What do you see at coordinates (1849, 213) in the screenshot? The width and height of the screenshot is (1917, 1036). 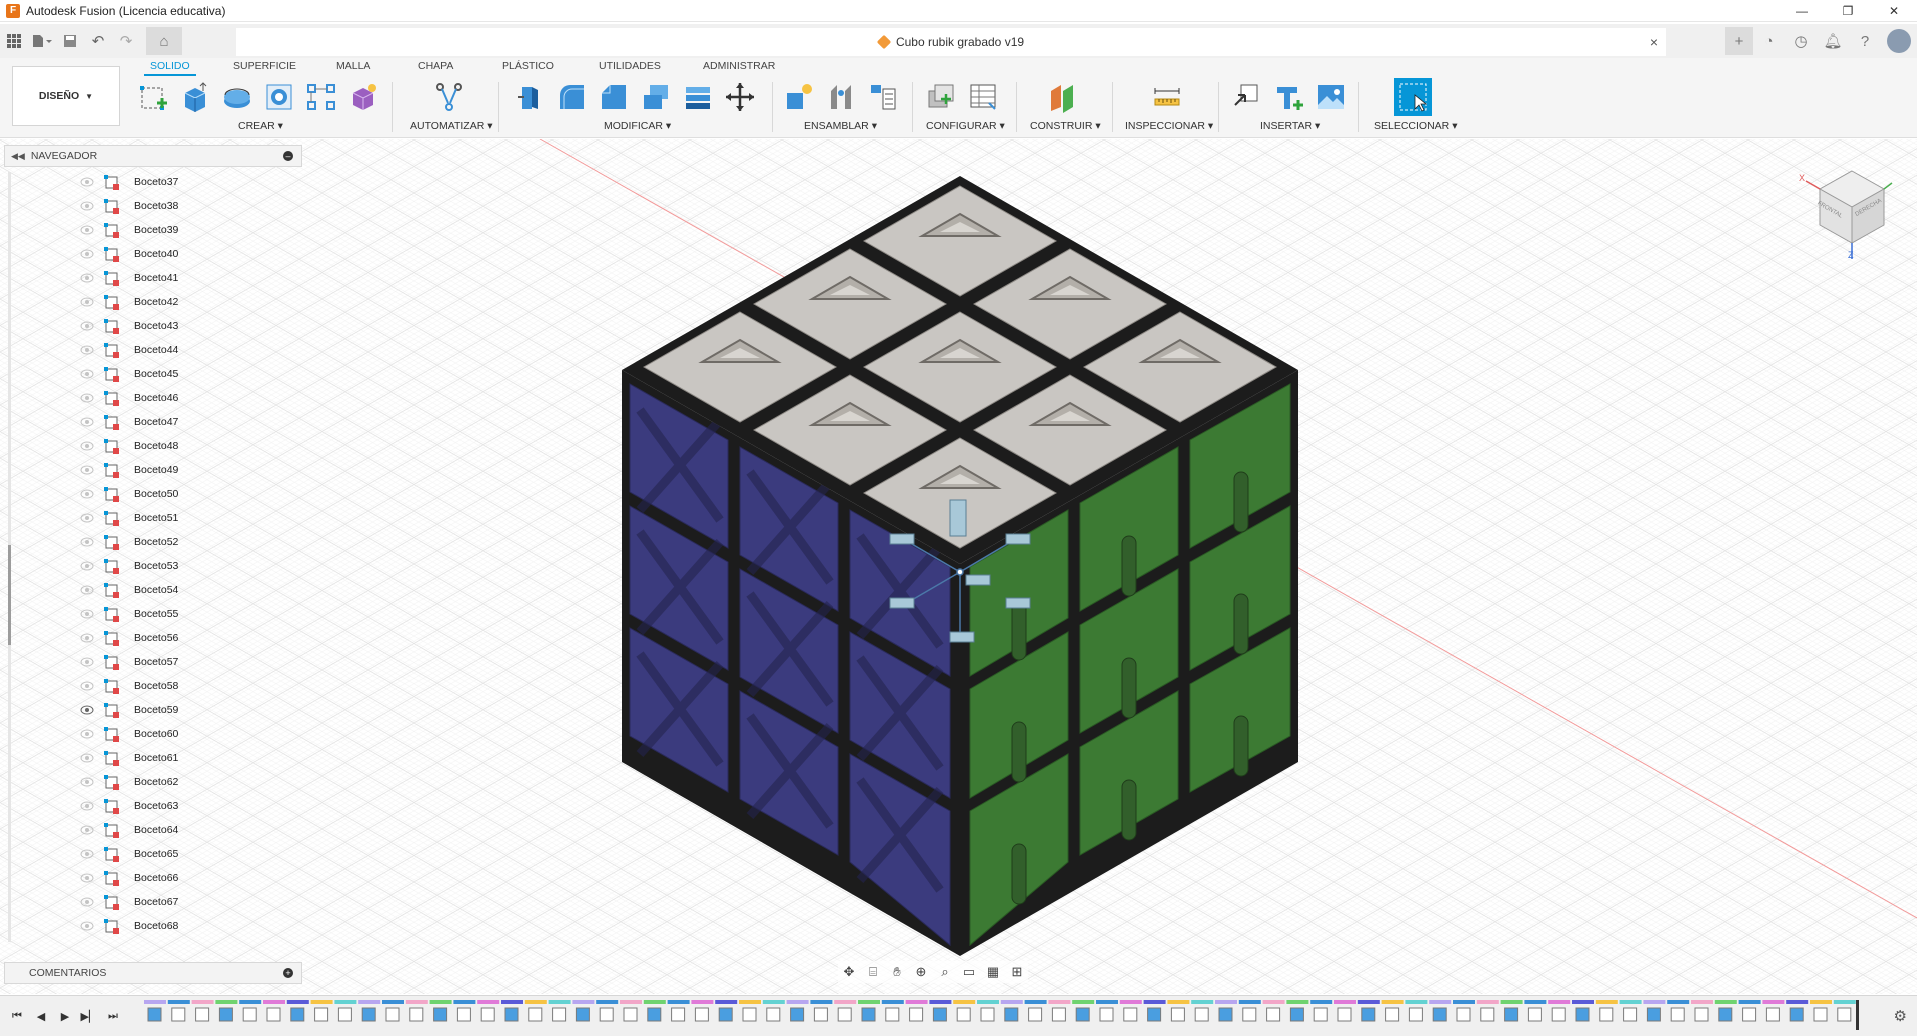 I see `viewcube: X Z FRONTAL DERECHA` at bounding box center [1849, 213].